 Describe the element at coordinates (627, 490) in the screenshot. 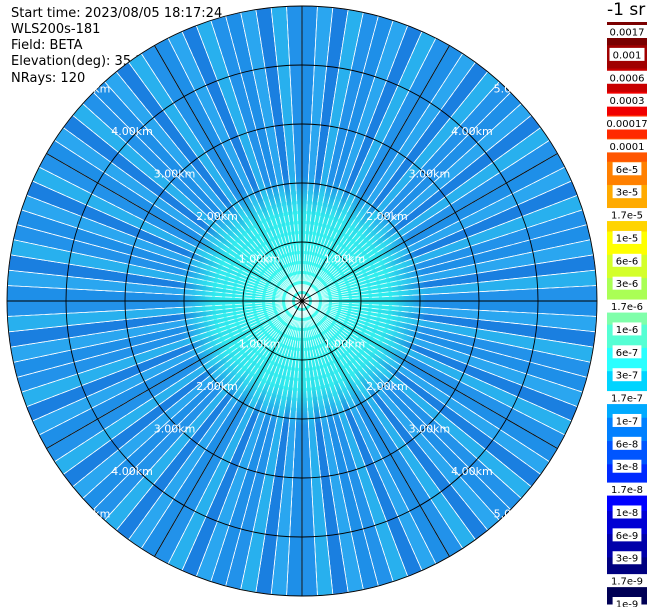

I see `colorbar-tick-label: 1.7e-8` at that location.